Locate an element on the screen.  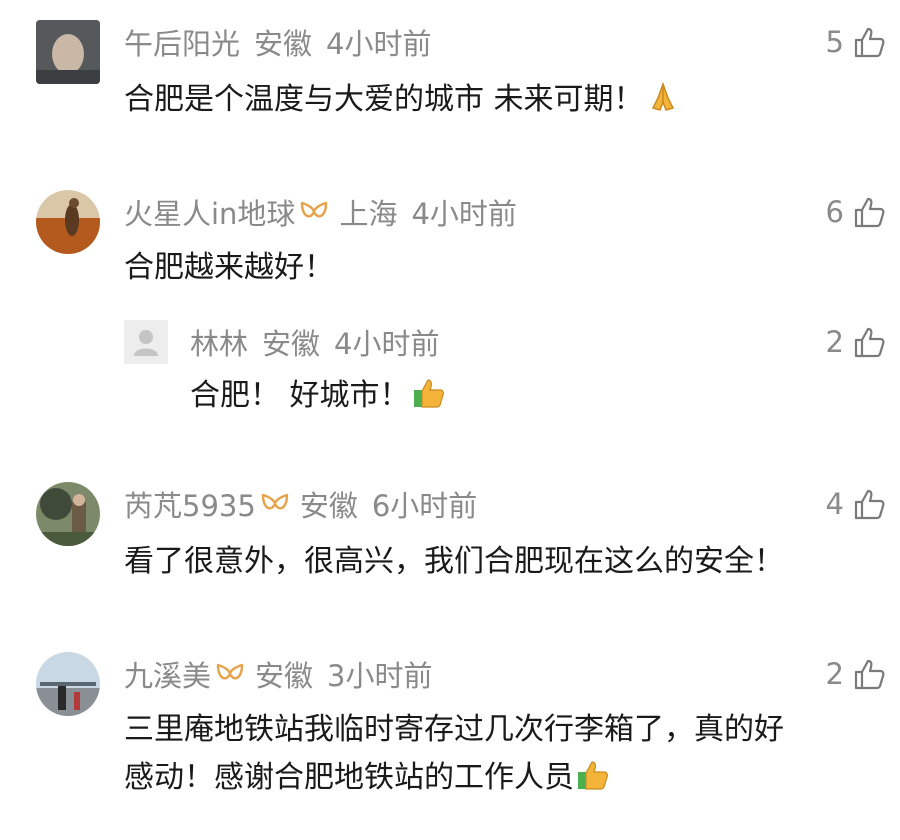
comment-meta: 林林 安徽 4小时前 is located at coordinates (314, 342).